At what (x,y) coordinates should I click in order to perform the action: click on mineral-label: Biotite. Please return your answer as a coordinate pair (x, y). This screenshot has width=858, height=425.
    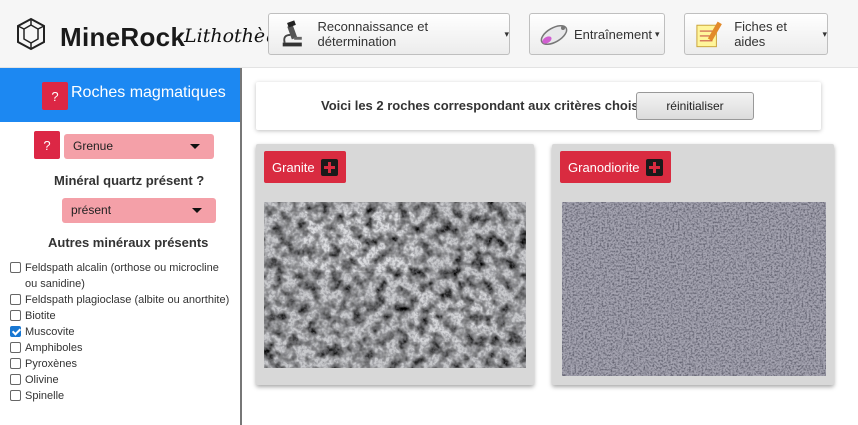
    Looking at the image, I should click on (40, 316).